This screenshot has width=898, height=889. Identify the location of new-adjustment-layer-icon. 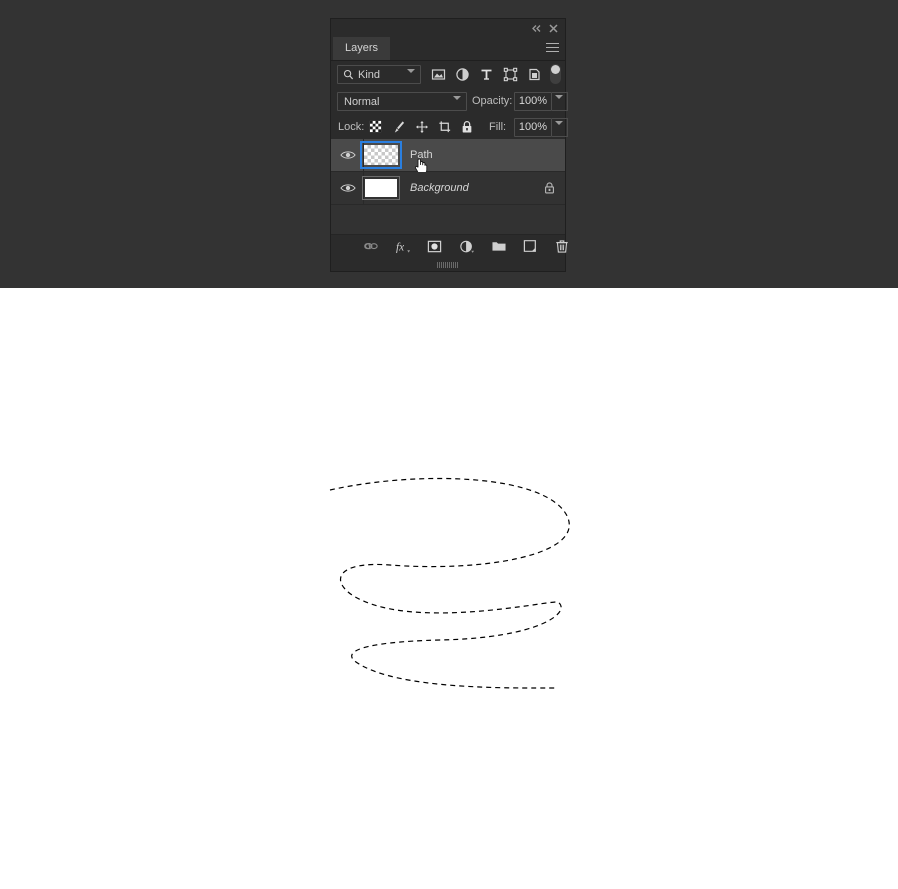
(467, 247).